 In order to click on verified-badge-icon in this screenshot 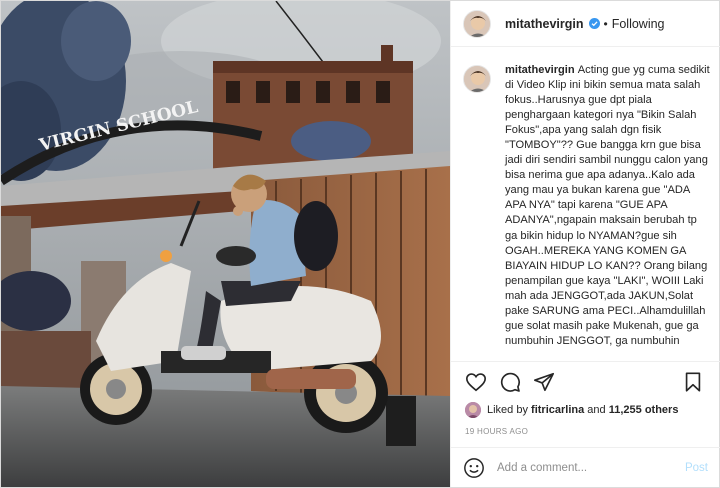, I will do `click(594, 23)`.